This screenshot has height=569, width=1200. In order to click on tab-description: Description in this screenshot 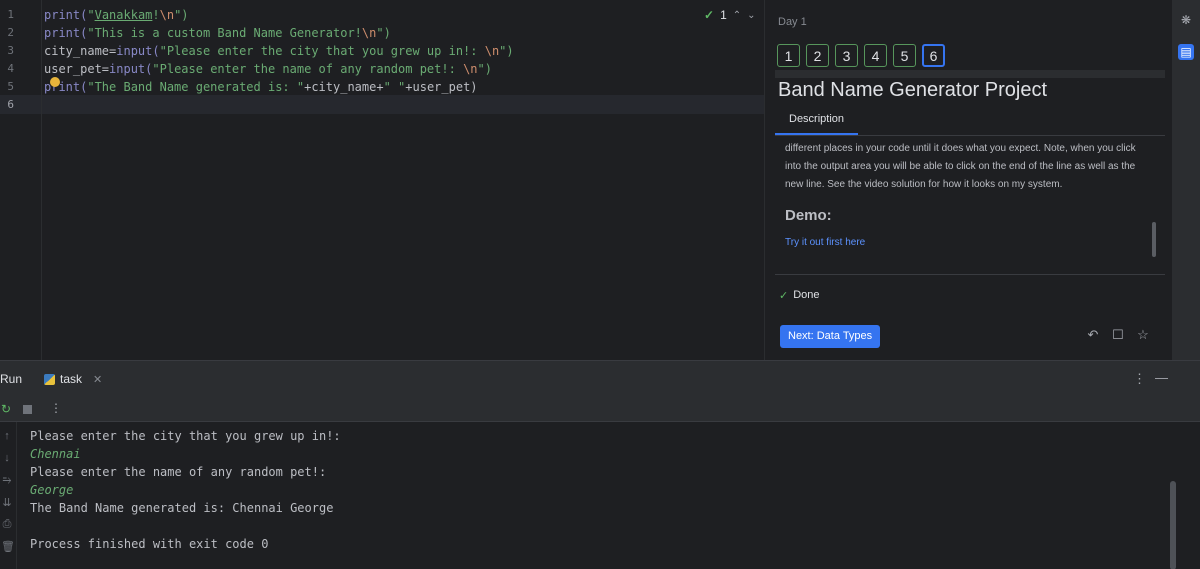, I will do `click(816, 119)`.